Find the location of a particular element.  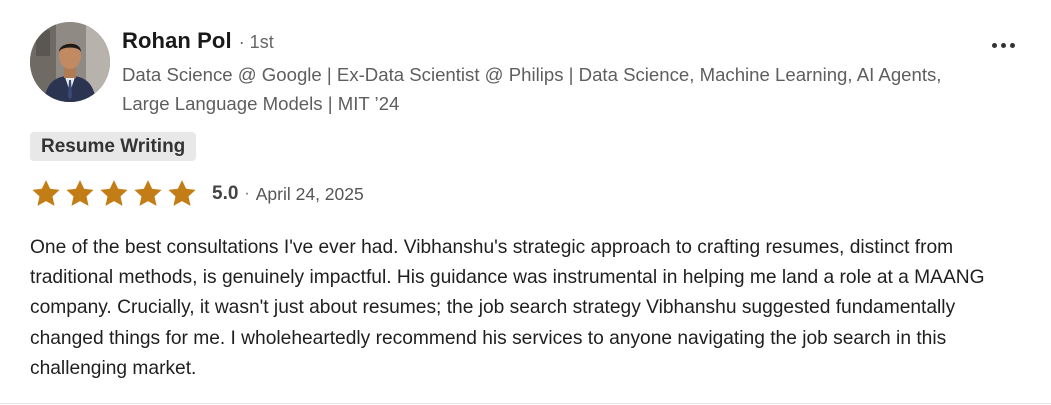

star-rating is located at coordinates (114, 194).